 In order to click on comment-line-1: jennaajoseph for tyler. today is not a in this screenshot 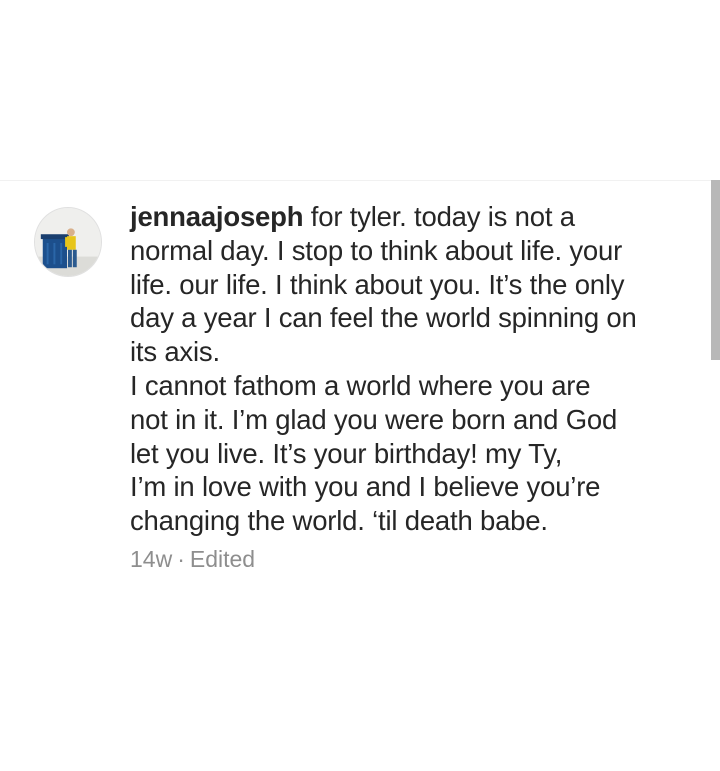, I will do `click(415, 217)`.